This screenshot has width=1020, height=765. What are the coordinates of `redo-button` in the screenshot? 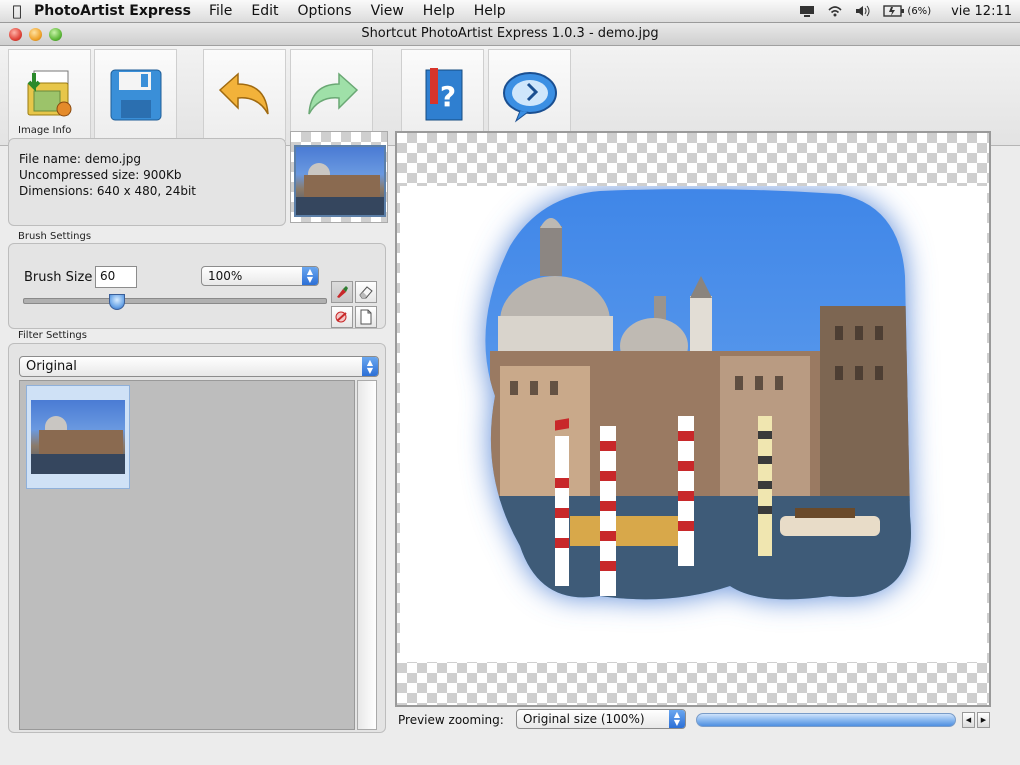 It's located at (331, 95).